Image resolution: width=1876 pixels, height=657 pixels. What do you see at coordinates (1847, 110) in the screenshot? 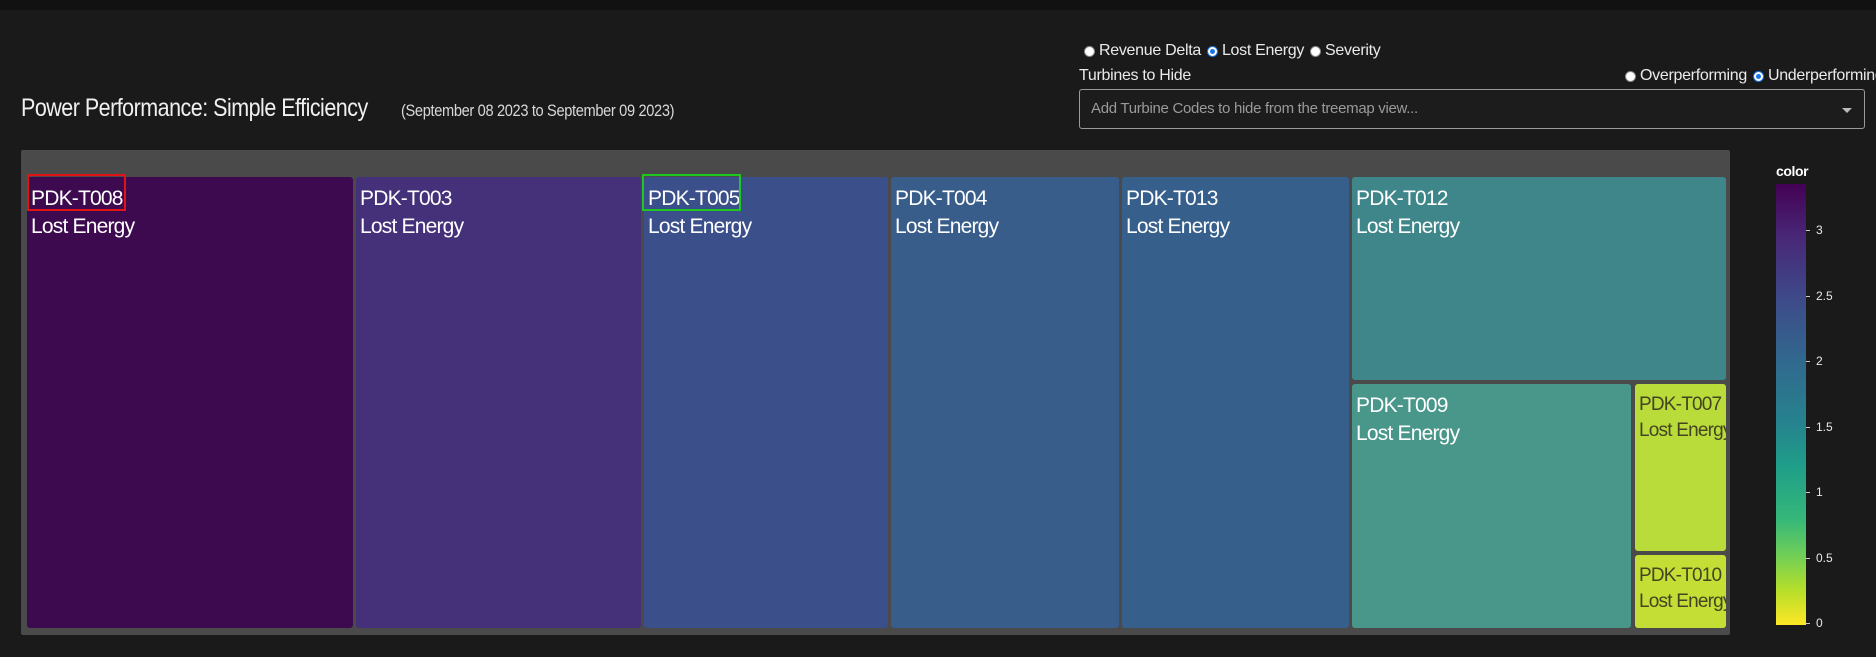
I see `chevron-down-icon` at bounding box center [1847, 110].